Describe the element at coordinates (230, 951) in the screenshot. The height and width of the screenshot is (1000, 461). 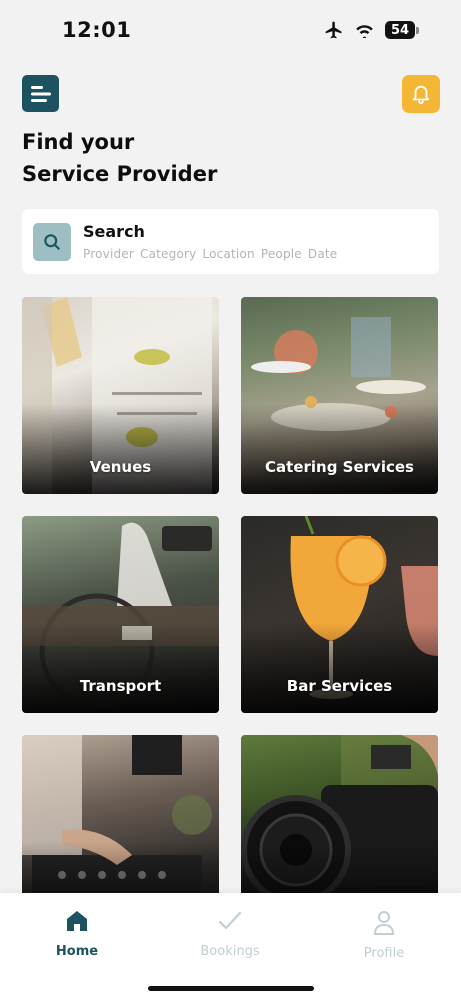
I see `nav-bookings-label: Bookings` at that location.